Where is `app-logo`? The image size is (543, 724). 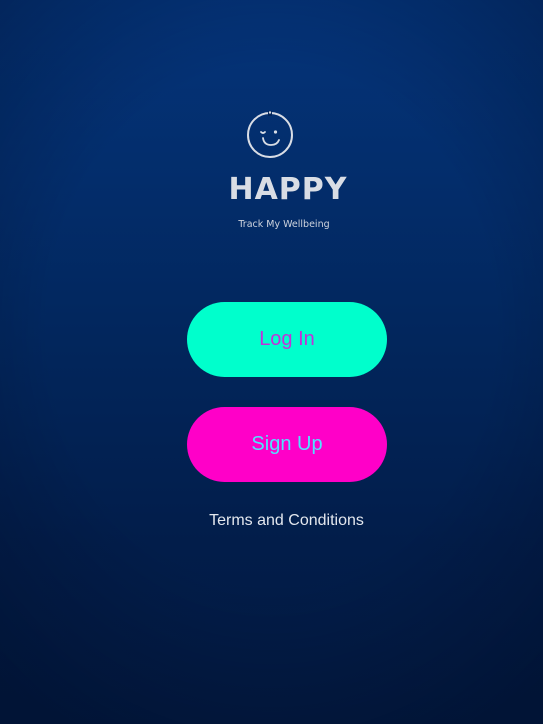
app-logo is located at coordinates (271, 134).